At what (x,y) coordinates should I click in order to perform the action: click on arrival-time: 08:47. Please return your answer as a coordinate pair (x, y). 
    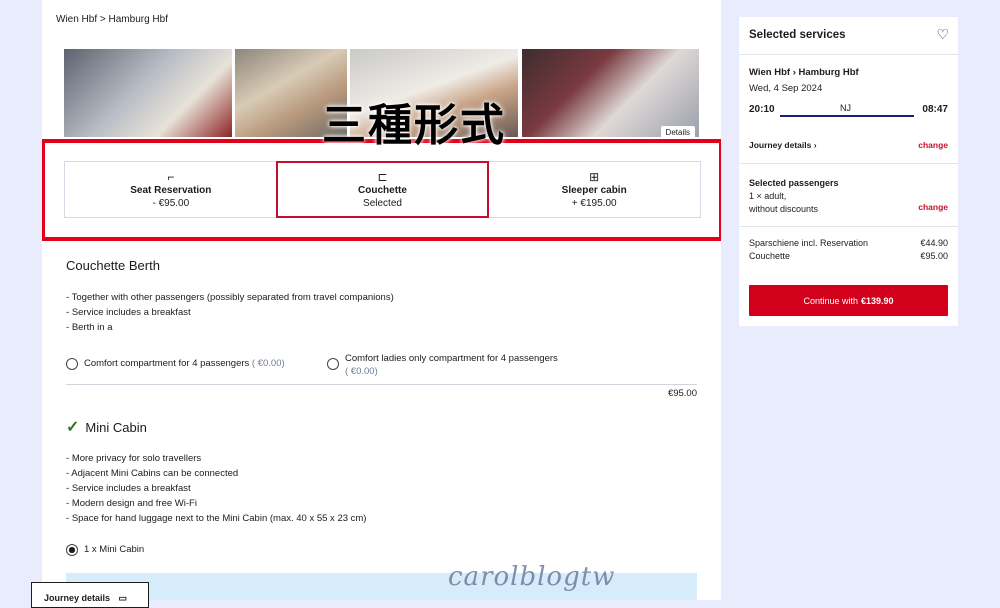
    Looking at the image, I should click on (935, 109).